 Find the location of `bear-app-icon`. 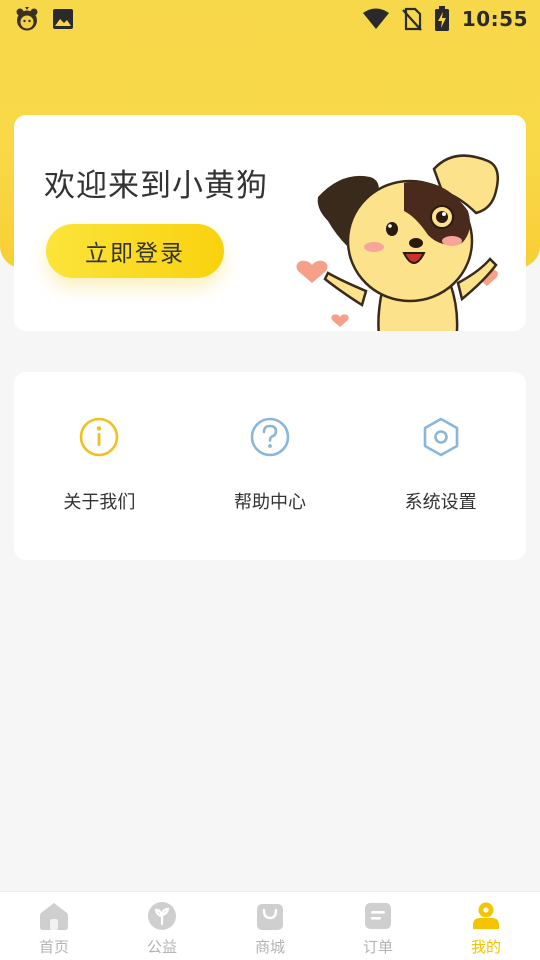

bear-app-icon is located at coordinates (27, 19).